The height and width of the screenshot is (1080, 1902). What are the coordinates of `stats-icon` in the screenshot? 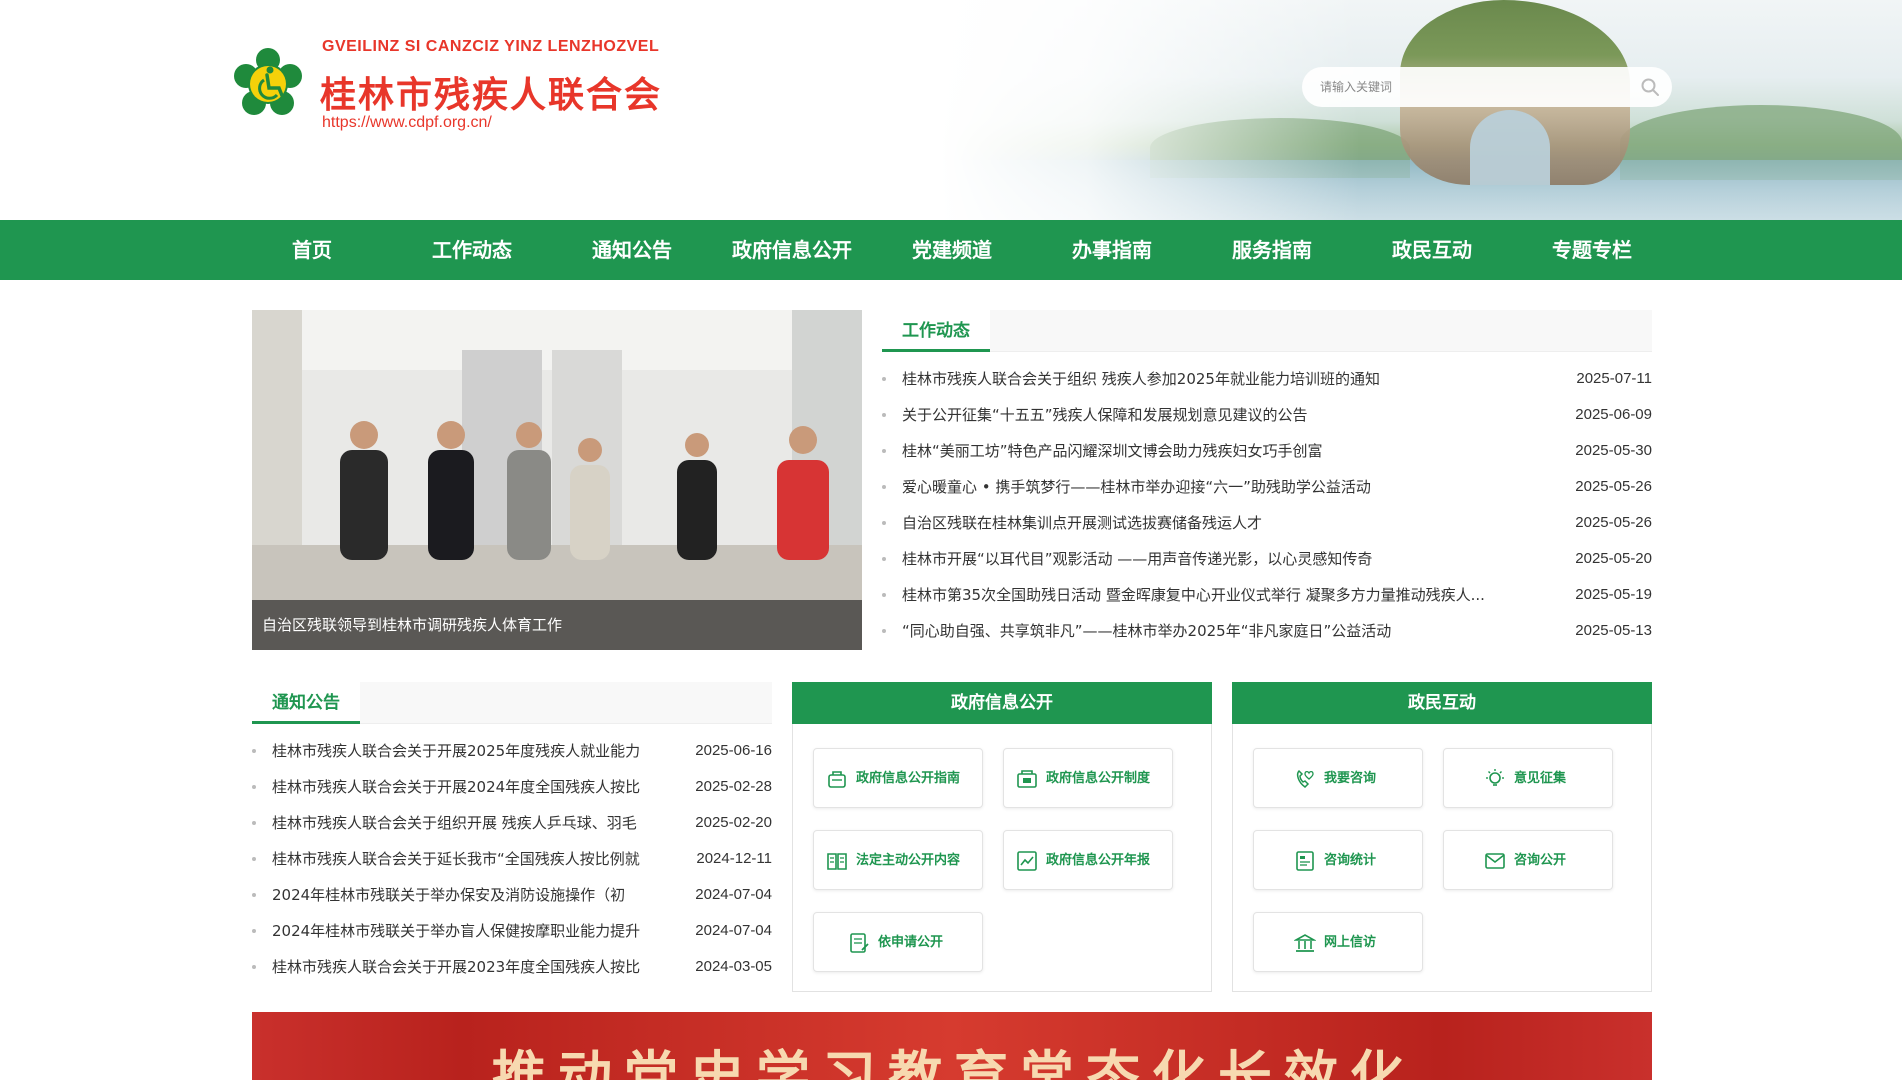 It's located at (1305, 861).